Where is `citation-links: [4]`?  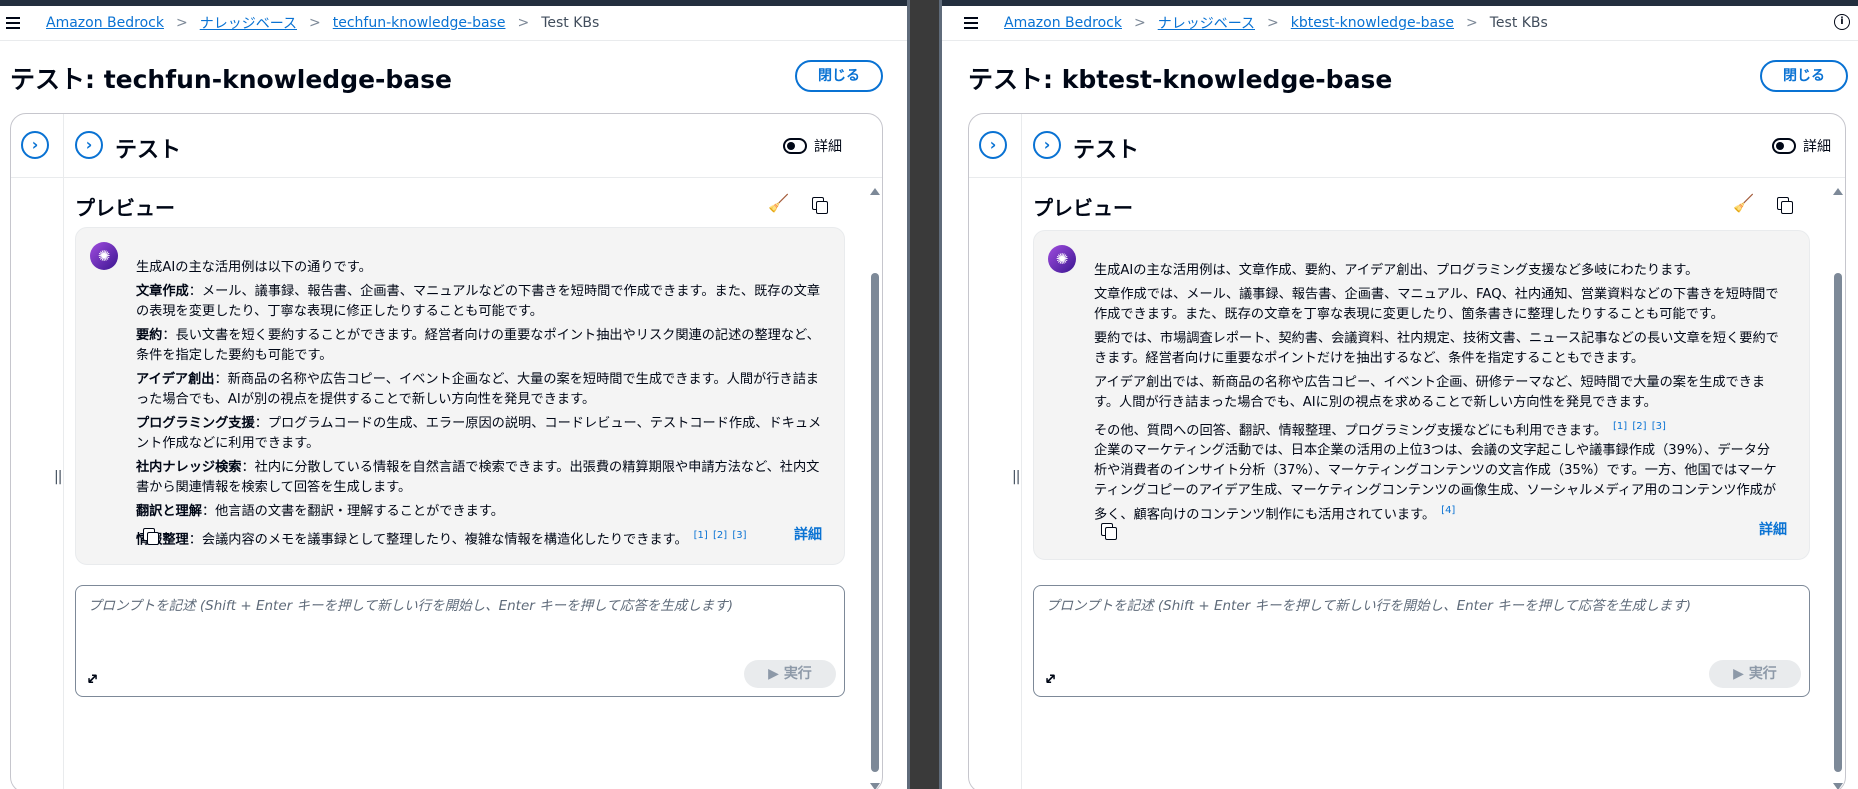
citation-links: [4] is located at coordinates (1448, 510).